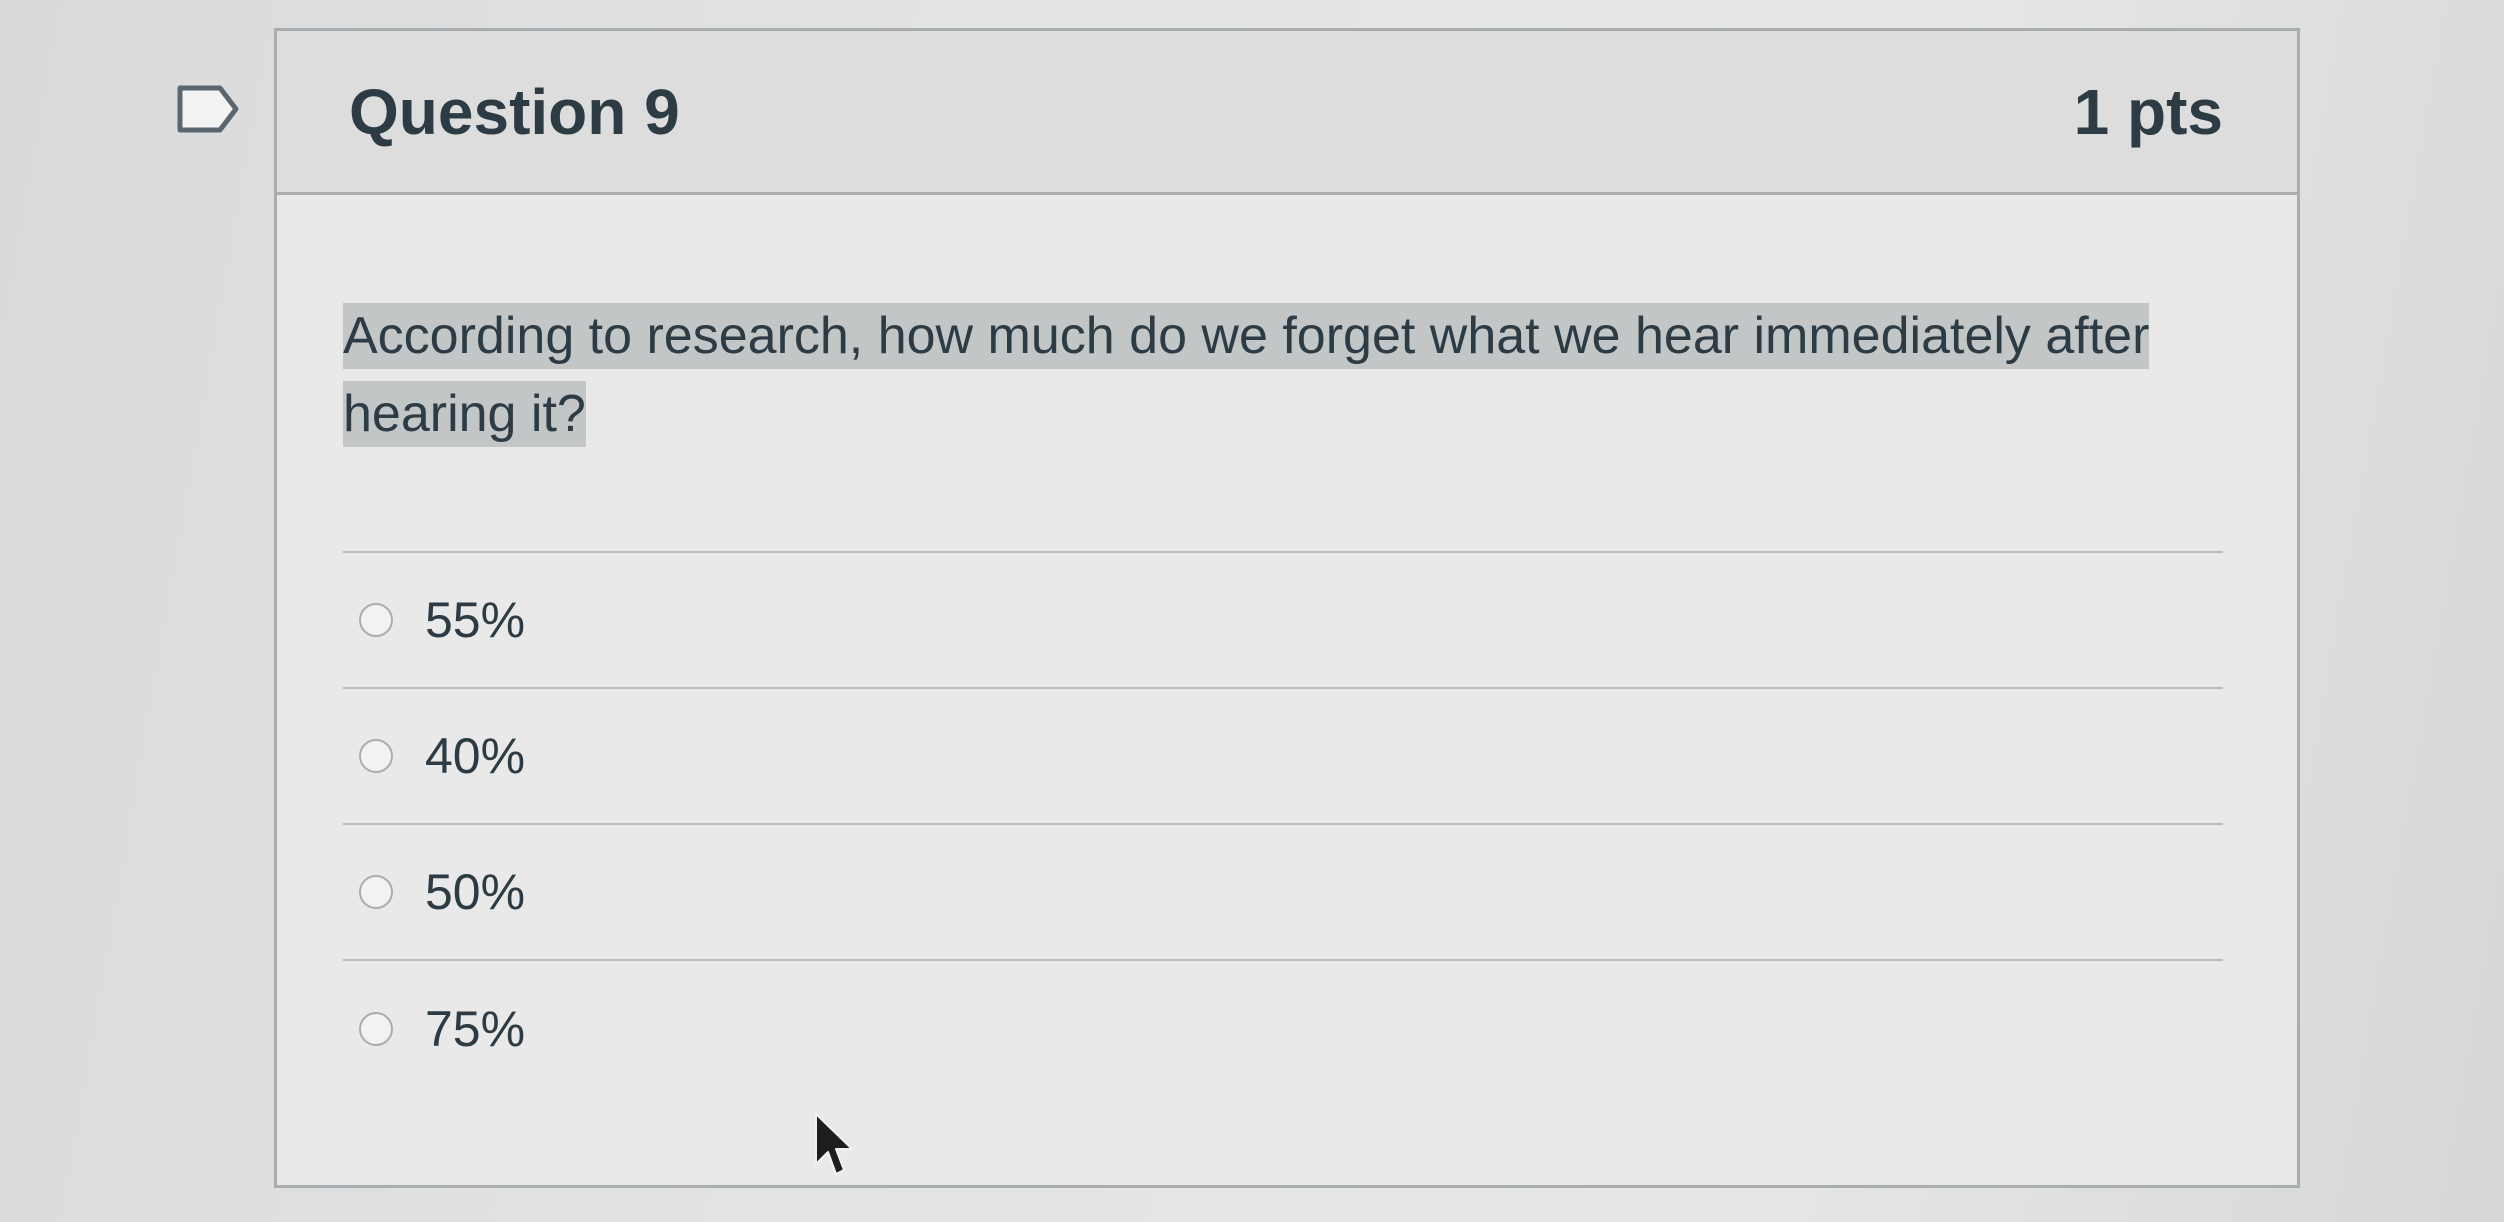  What do you see at coordinates (1283, 1029) in the screenshot?
I see `answer-option: 75%` at bounding box center [1283, 1029].